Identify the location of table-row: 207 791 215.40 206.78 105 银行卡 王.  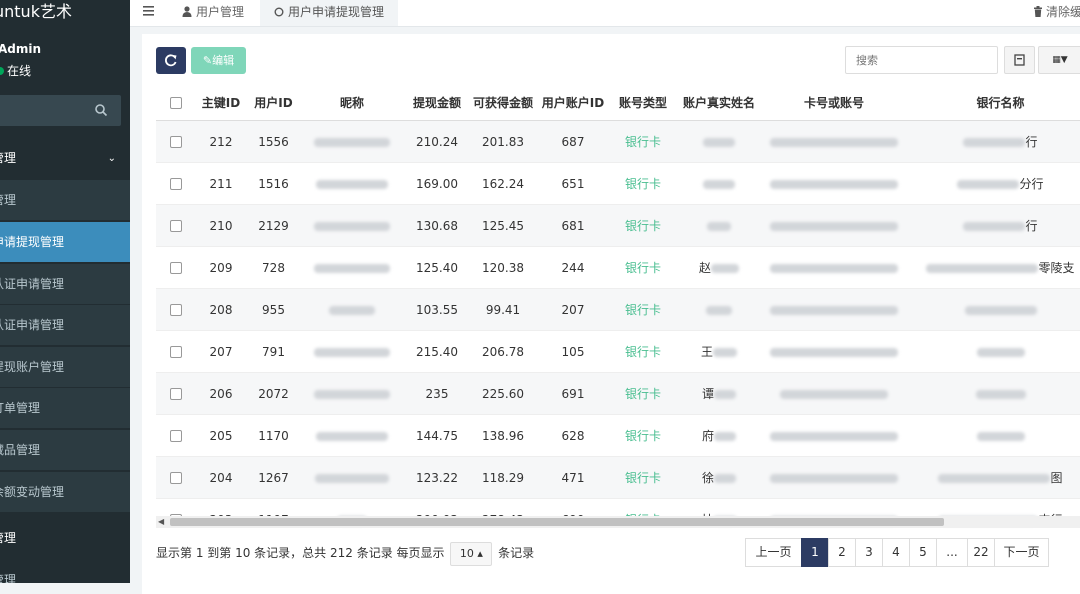
(618, 351).